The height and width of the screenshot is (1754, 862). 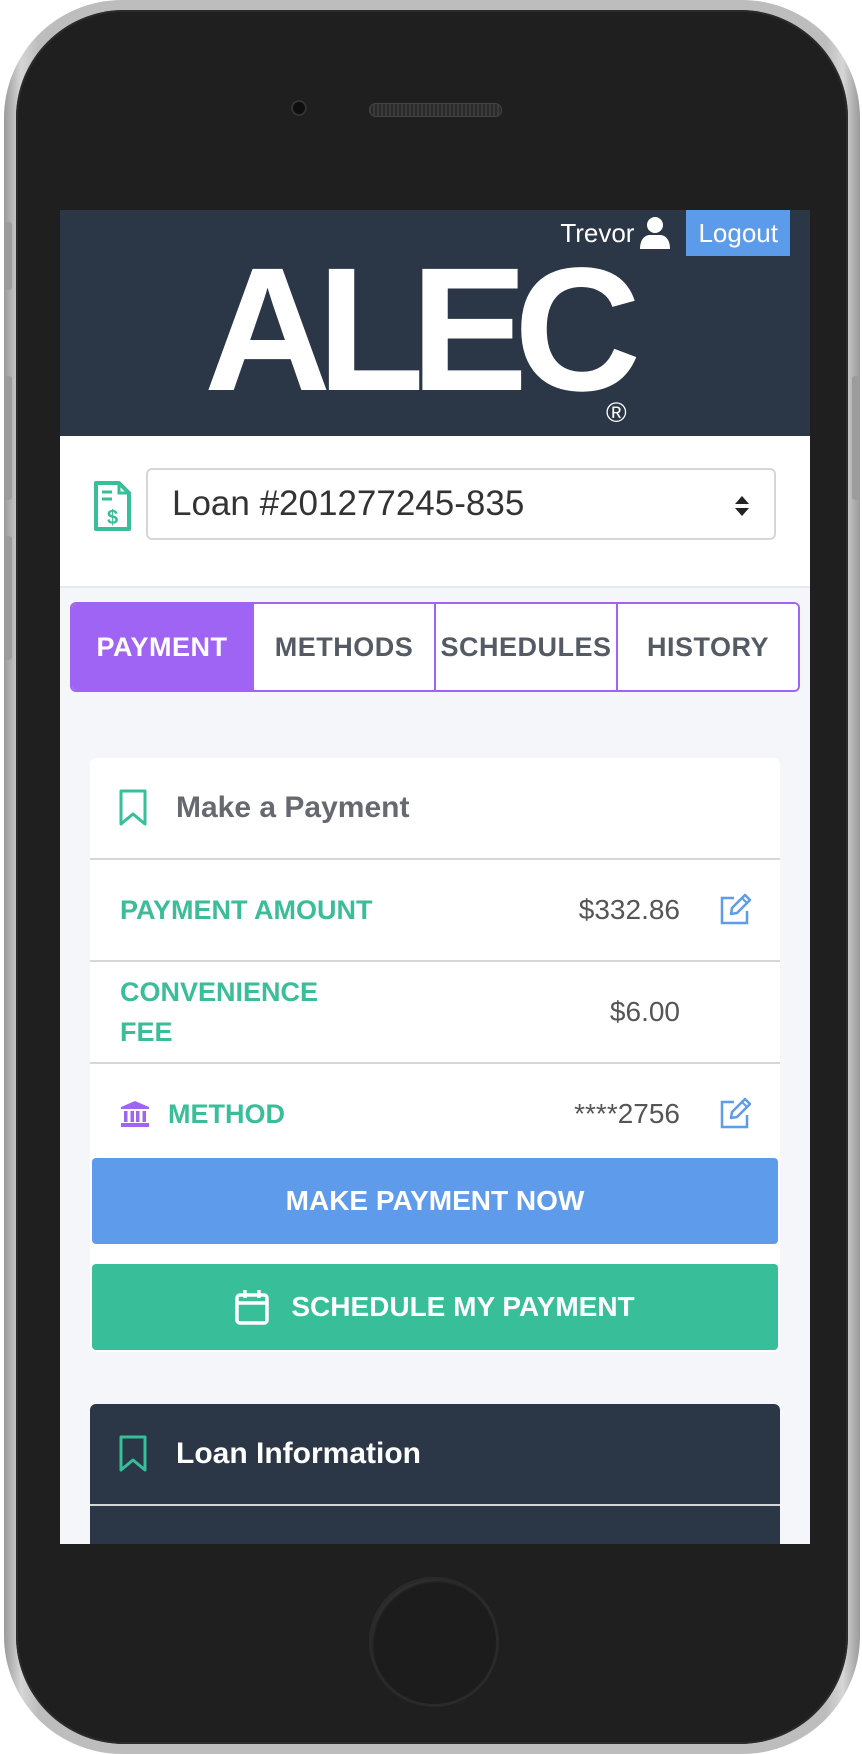 I want to click on tab-payment: PAYMENT, so click(x=162, y=647).